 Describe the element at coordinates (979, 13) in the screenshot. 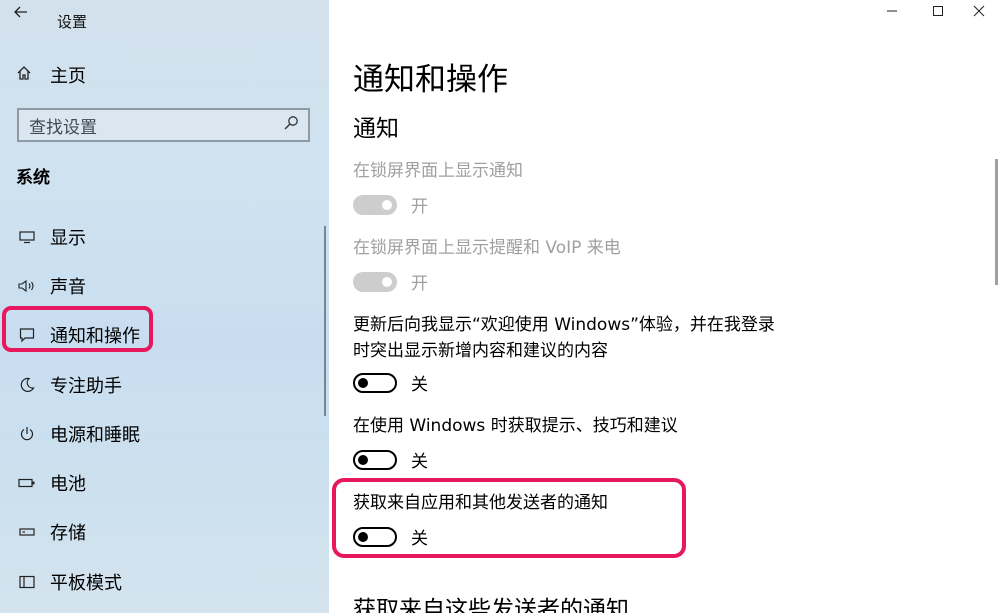

I see `close-icon` at that location.